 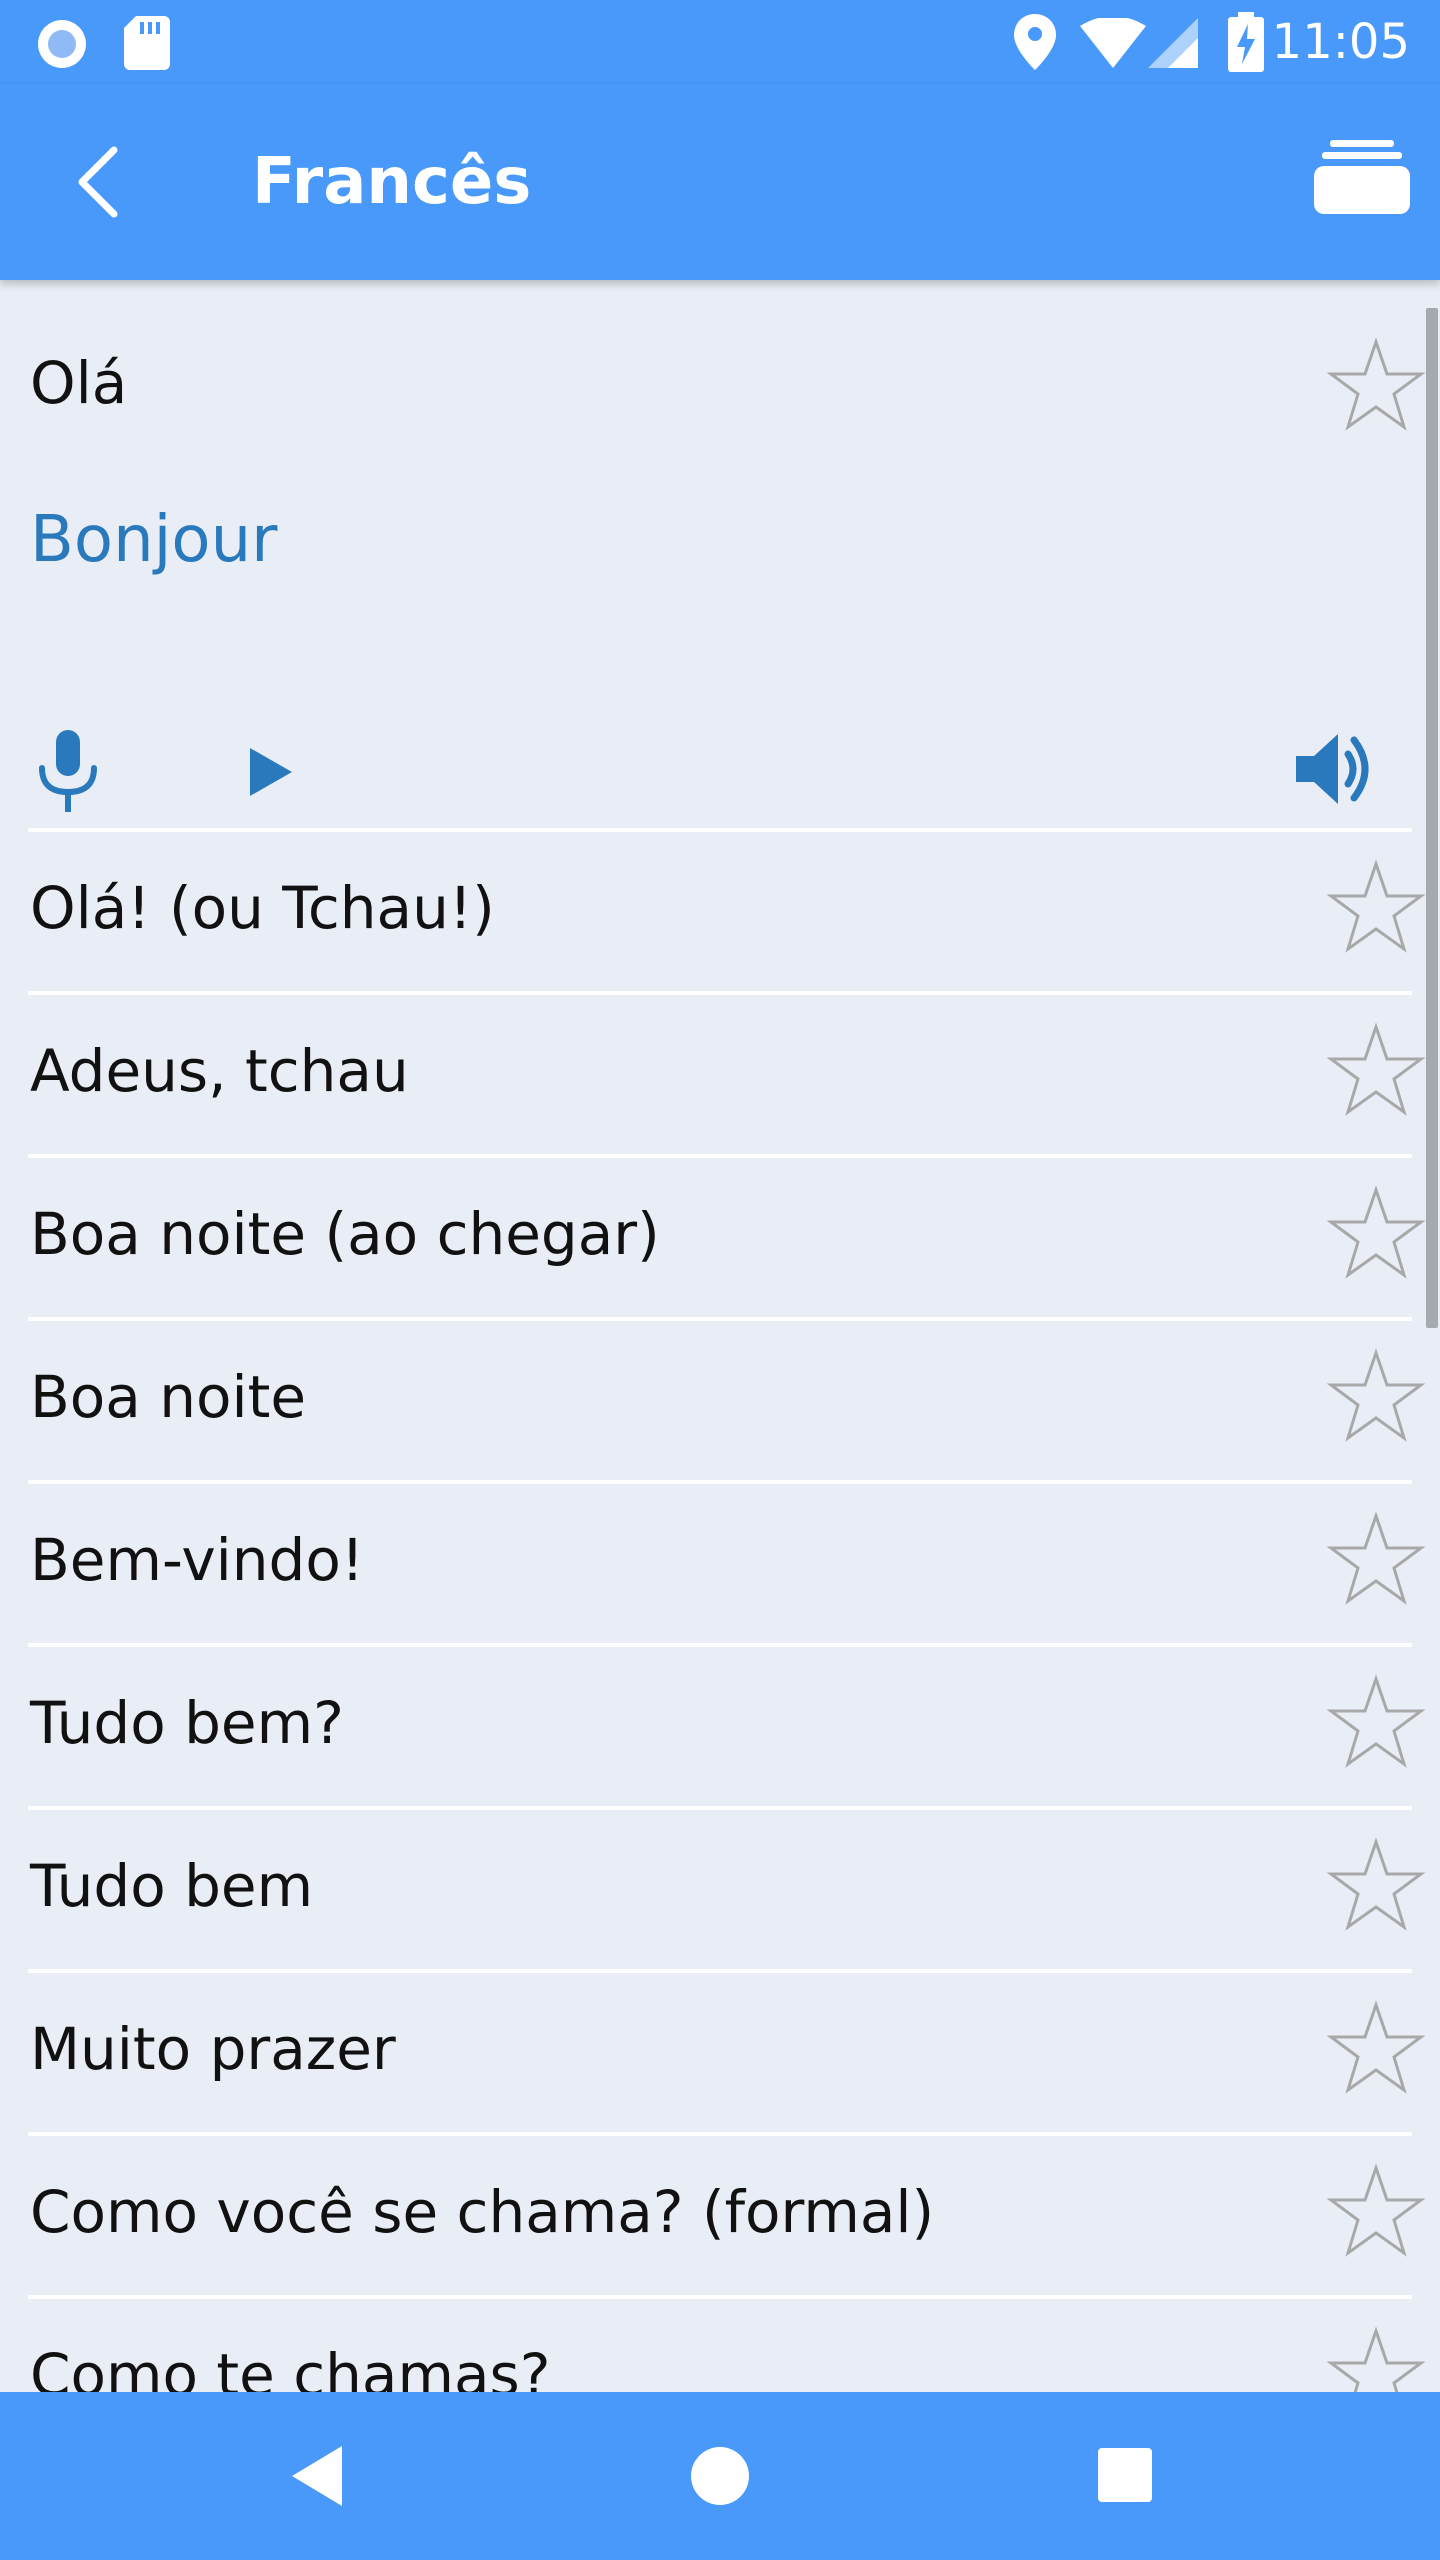 What do you see at coordinates (147, 45) in the screenshot?
I see `sd-card-icon` at bounding box center [147, 45].